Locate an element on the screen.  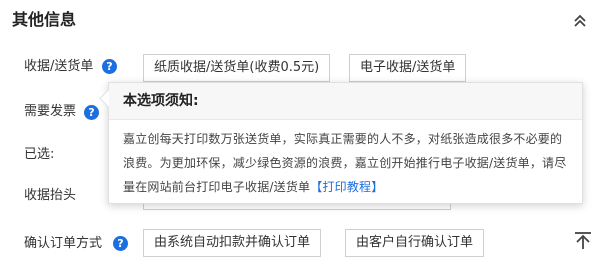
double-chevron-up-icon is located at coordinates (580, 21).